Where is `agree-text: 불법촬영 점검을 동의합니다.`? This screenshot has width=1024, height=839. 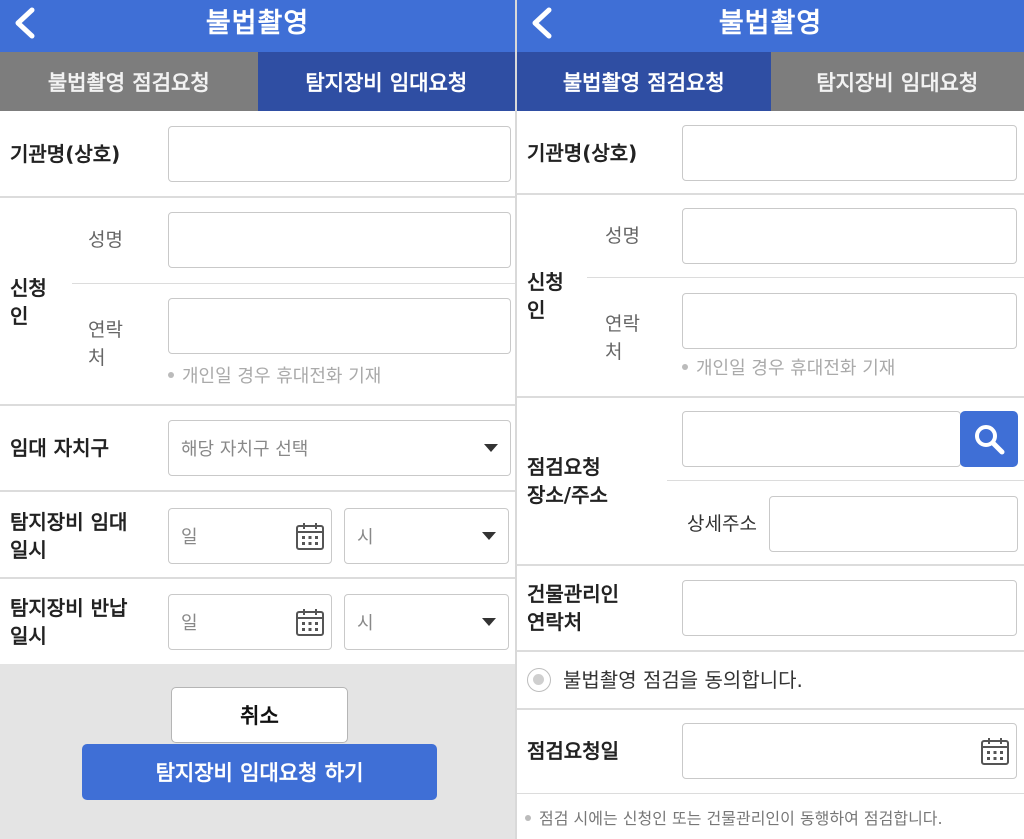 agree-text: 불법촬영 점검을 동의합니다. is located at coordinates (683, 680).